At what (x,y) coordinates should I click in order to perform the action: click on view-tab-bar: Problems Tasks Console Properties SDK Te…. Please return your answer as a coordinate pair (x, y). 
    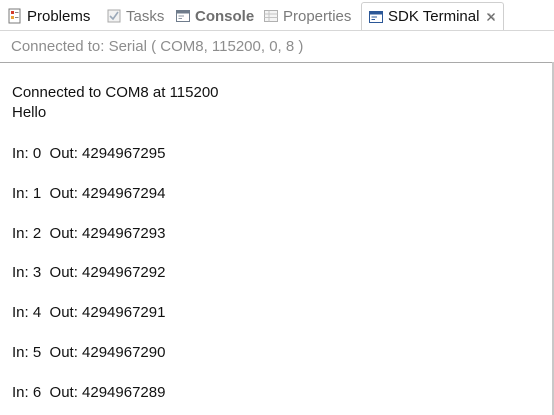
    Looking at the image, I should click on (277, 15).